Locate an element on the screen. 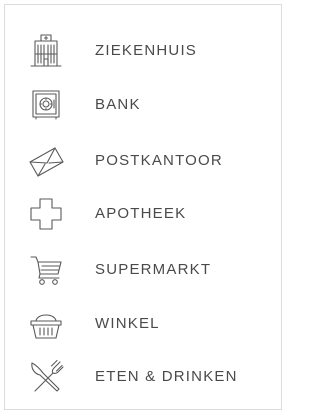 This screenshot has height=416, width=320. category-item-eten-drinken: ETEN & DRINKEN is located at coordinates (143, 377).